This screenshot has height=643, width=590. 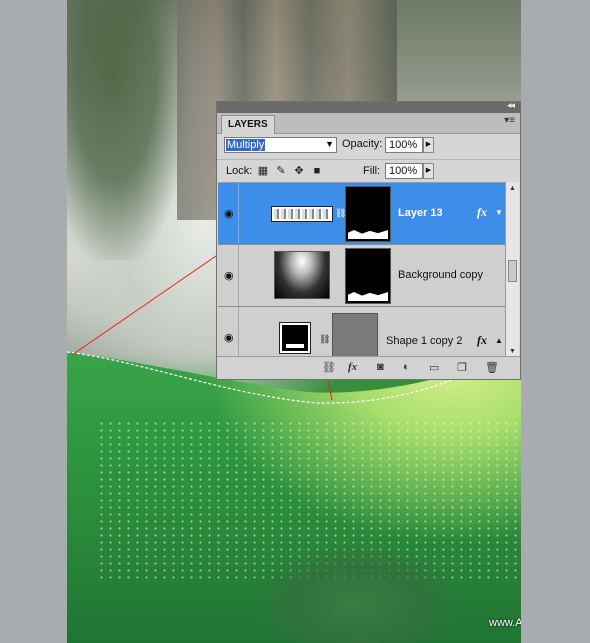 I want to click on scroll-up-icon: ▲, so click(x=512, y=188).